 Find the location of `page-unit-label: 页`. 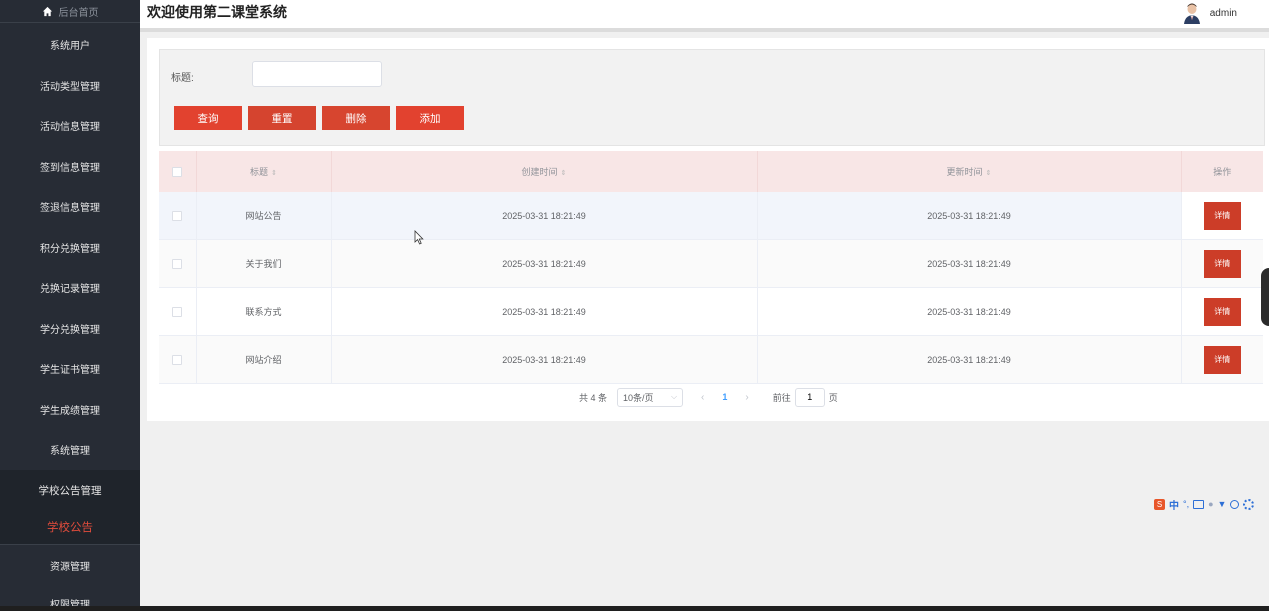

page-unit-label: 页 is located at coordinates (833, 397).